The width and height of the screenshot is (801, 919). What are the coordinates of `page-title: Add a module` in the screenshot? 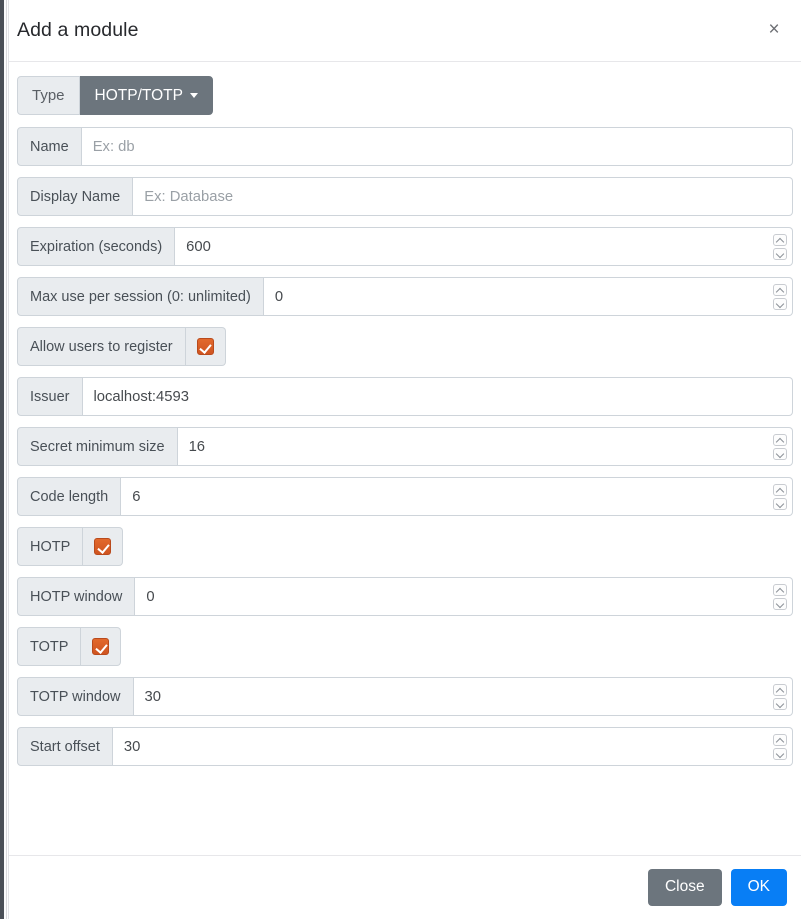 It's located at (78, 30).